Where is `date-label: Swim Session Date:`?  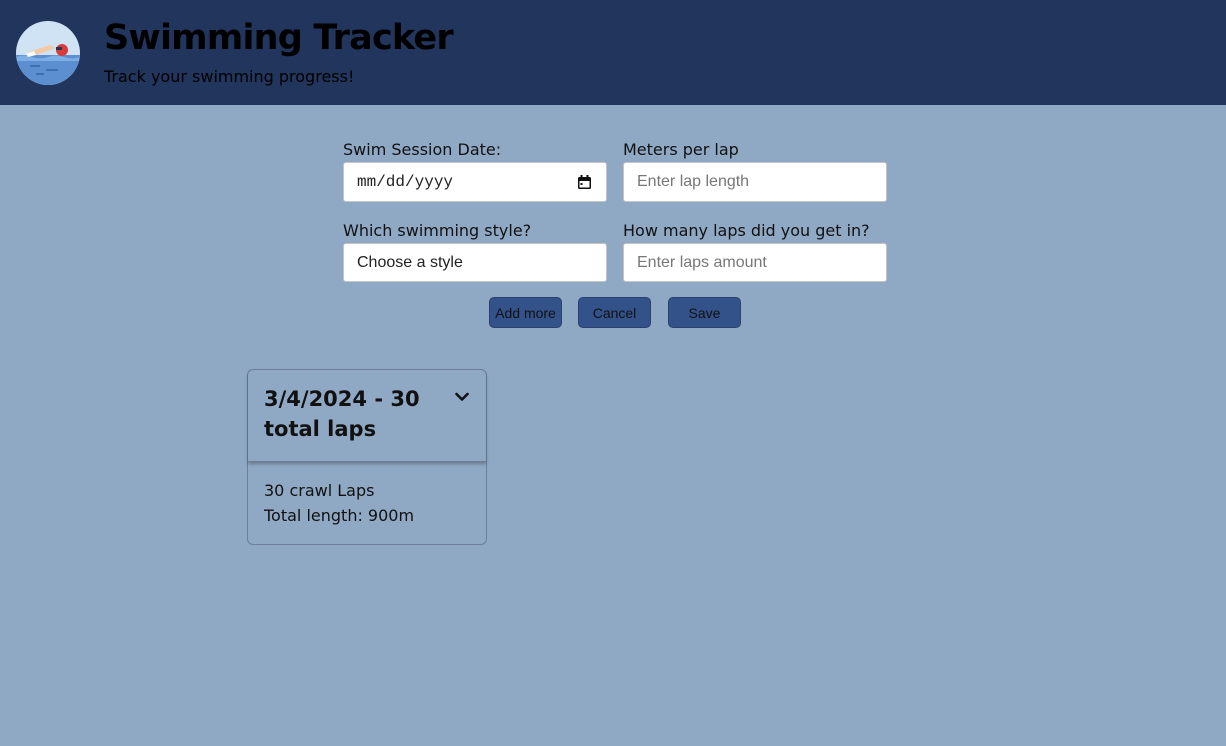
date-label: Swim Session Date: is located at coordinates (422, 149).